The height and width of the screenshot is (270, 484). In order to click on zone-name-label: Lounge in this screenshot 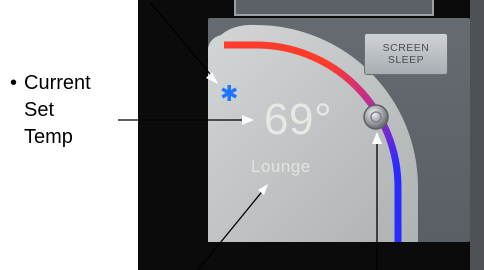, I will do `click(281, 167)`.